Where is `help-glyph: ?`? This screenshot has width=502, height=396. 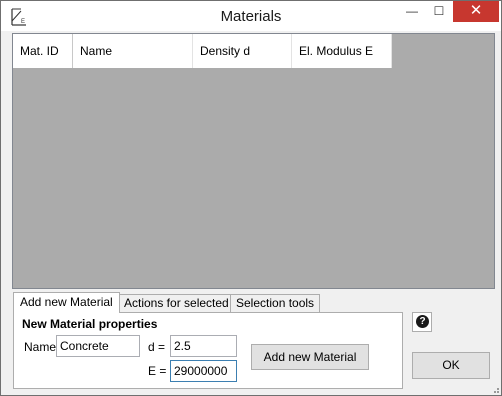
help-glyph: ? is located at coordinates (422, 321).